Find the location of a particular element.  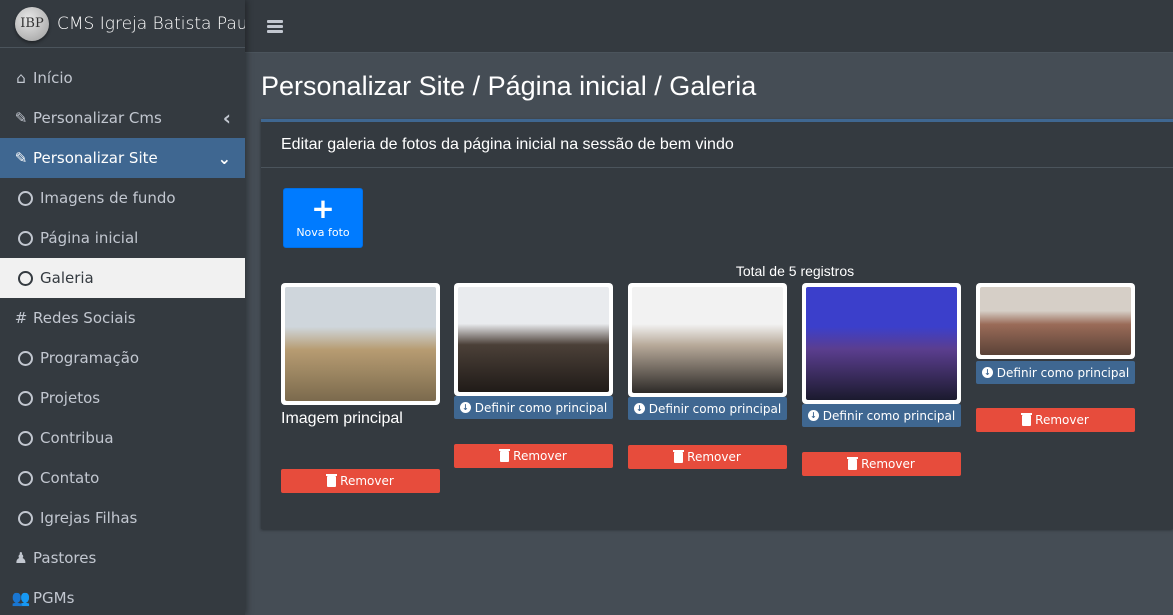

plus-icon: + is located at coordinates (323, 208).